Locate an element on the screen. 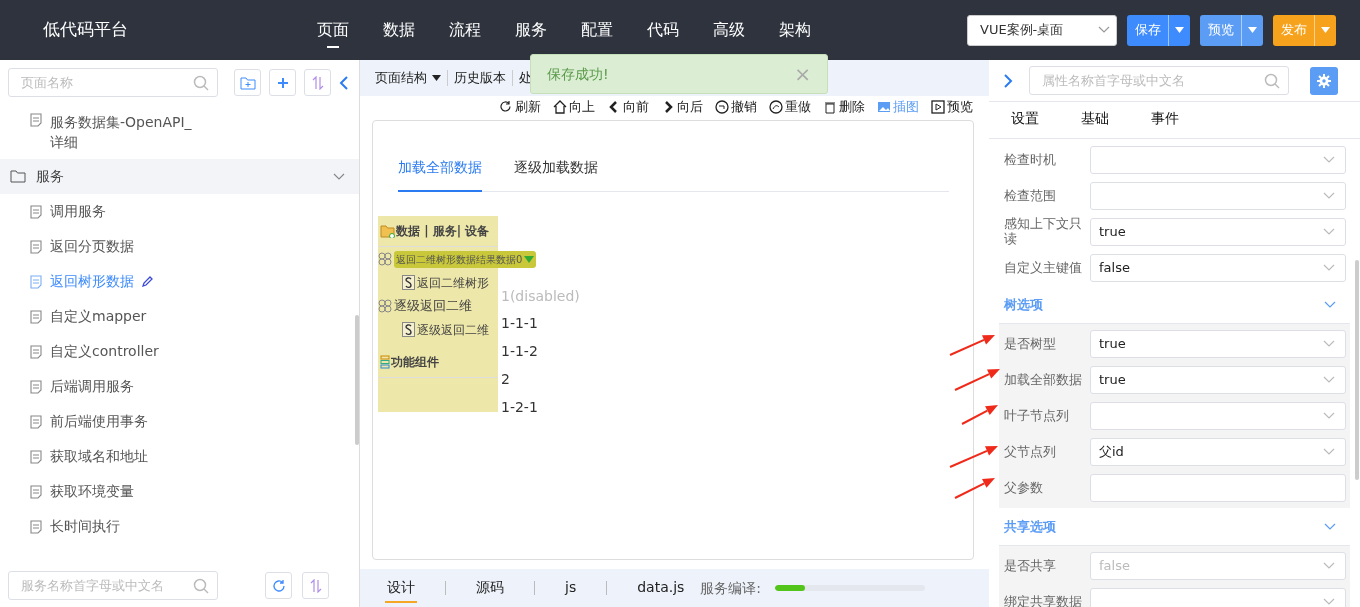  refresh-button is located at coordinates (278, 585).